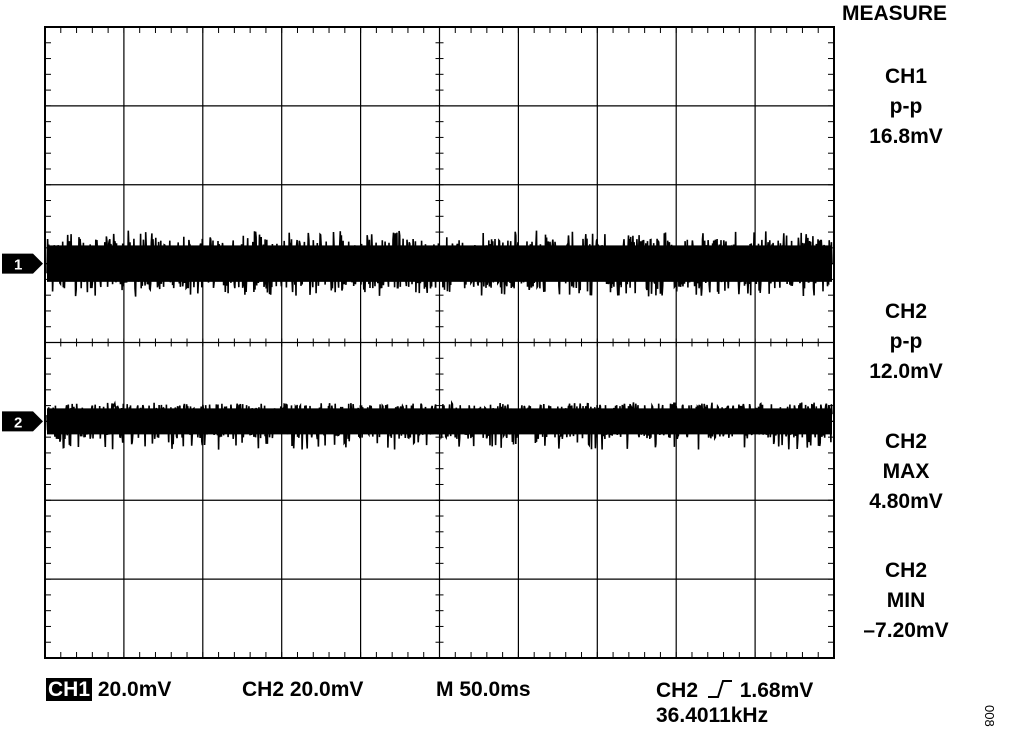 The image size is (1024, 735). I want to click on measure-line: –7.20mV, so click(906, 630).